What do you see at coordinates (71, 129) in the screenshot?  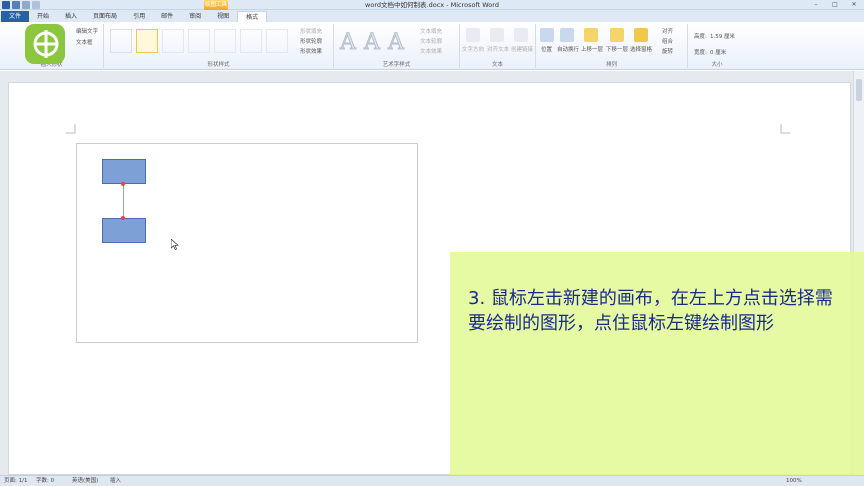 I see `margin-mark-top-left` at bounding box center [71, 129].